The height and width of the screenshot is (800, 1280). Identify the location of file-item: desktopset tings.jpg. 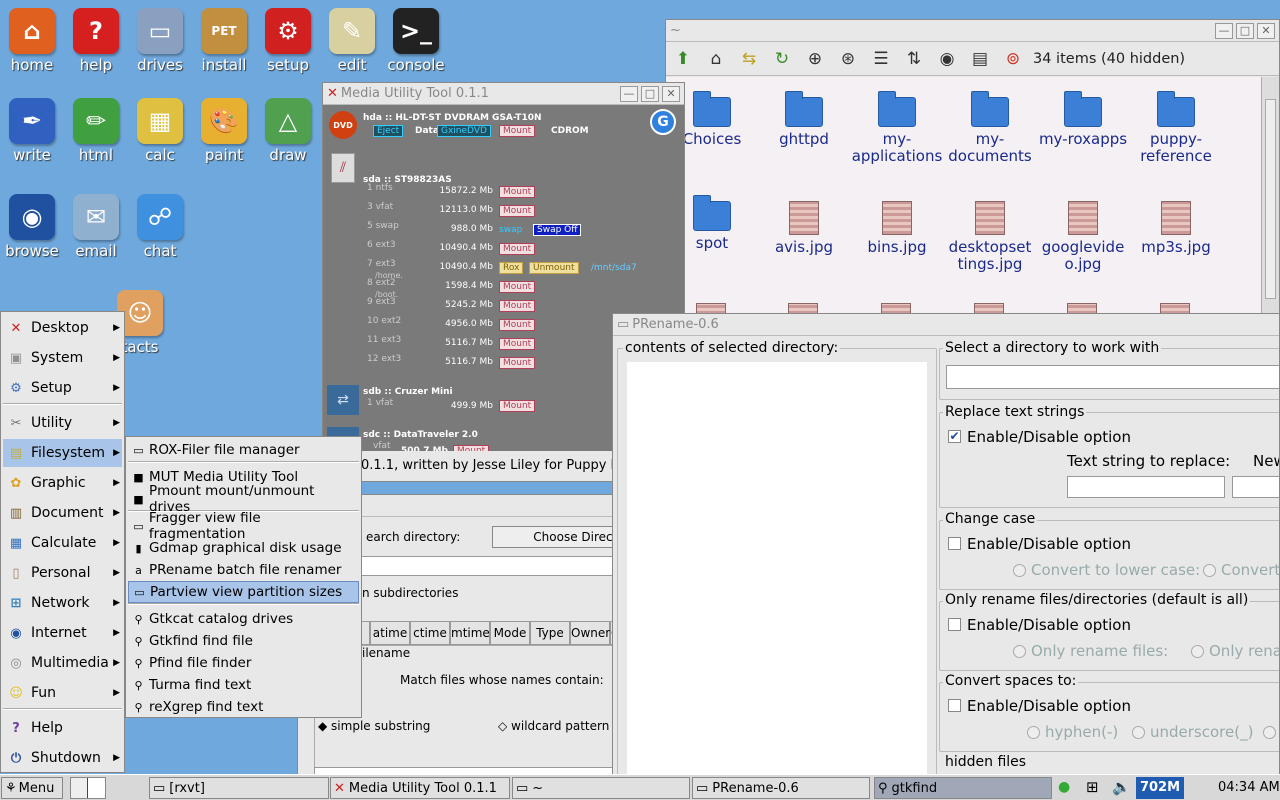
(990, 237).